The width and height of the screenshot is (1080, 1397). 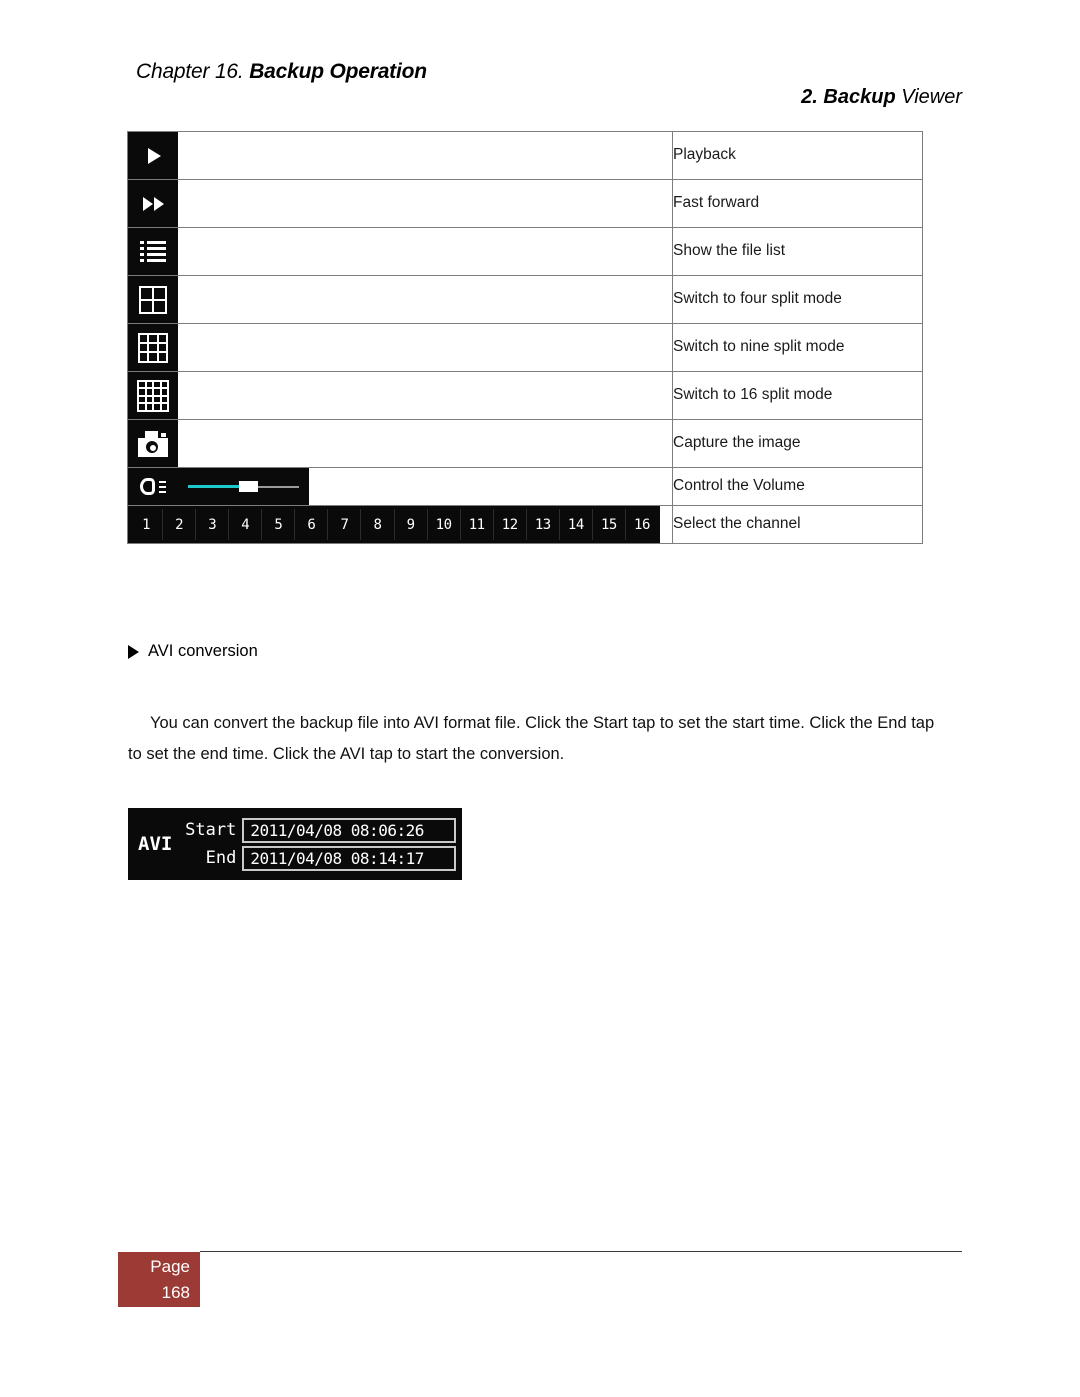 What do you see at coordinates (312, 524) in the screenshot?
I see `channel-button-6: 6` at bounding box center [312, 524].